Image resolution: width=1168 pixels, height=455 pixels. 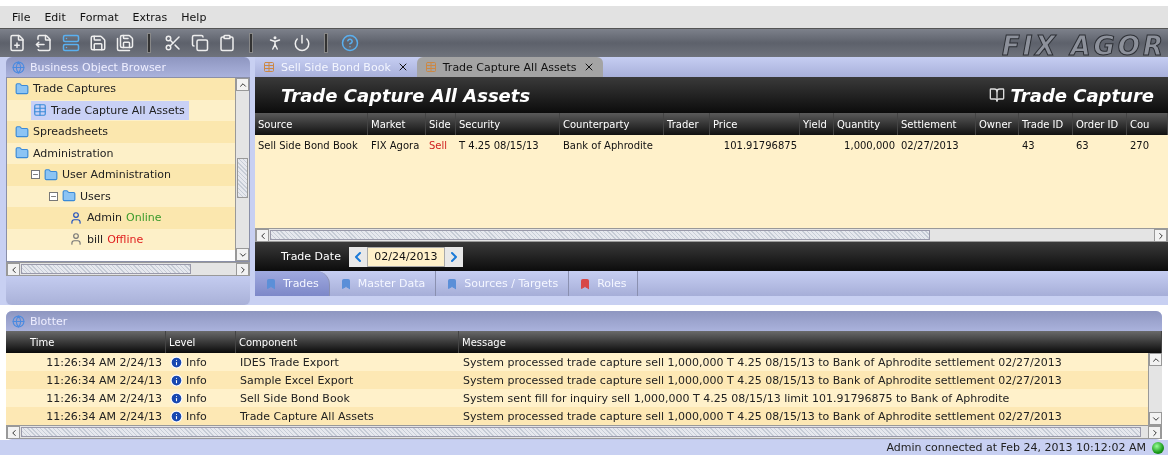 What do you see at coordinates (405, 256) in the screenshot?
I see `date-field: 02/24/2013` at bounding box center [405, 256].